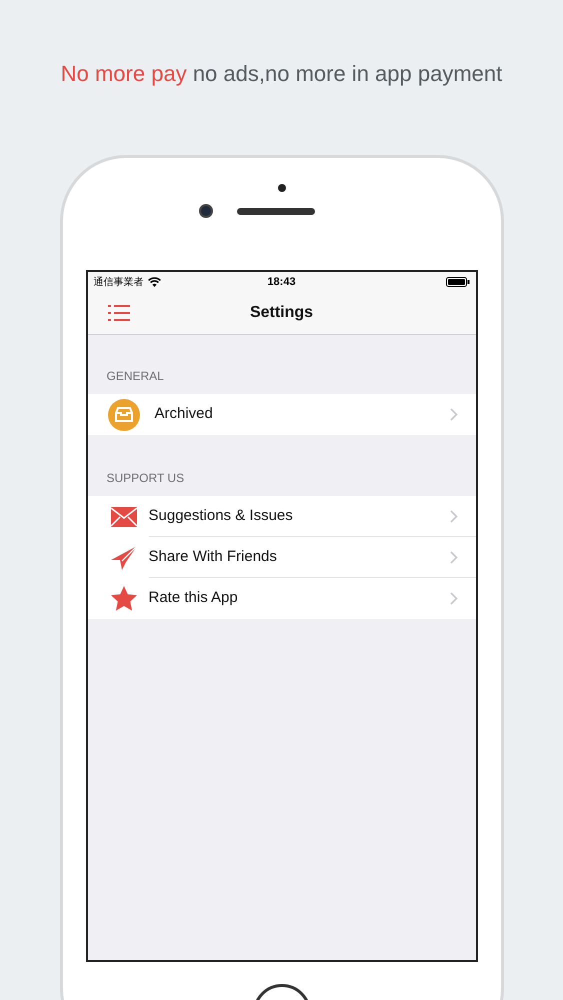 This screenshot has width=563, height=1000. What do you see at coordinates (282, 598) in the screenshot?
I see `settings-row: Rate this App` at bounding box center [282, 598].